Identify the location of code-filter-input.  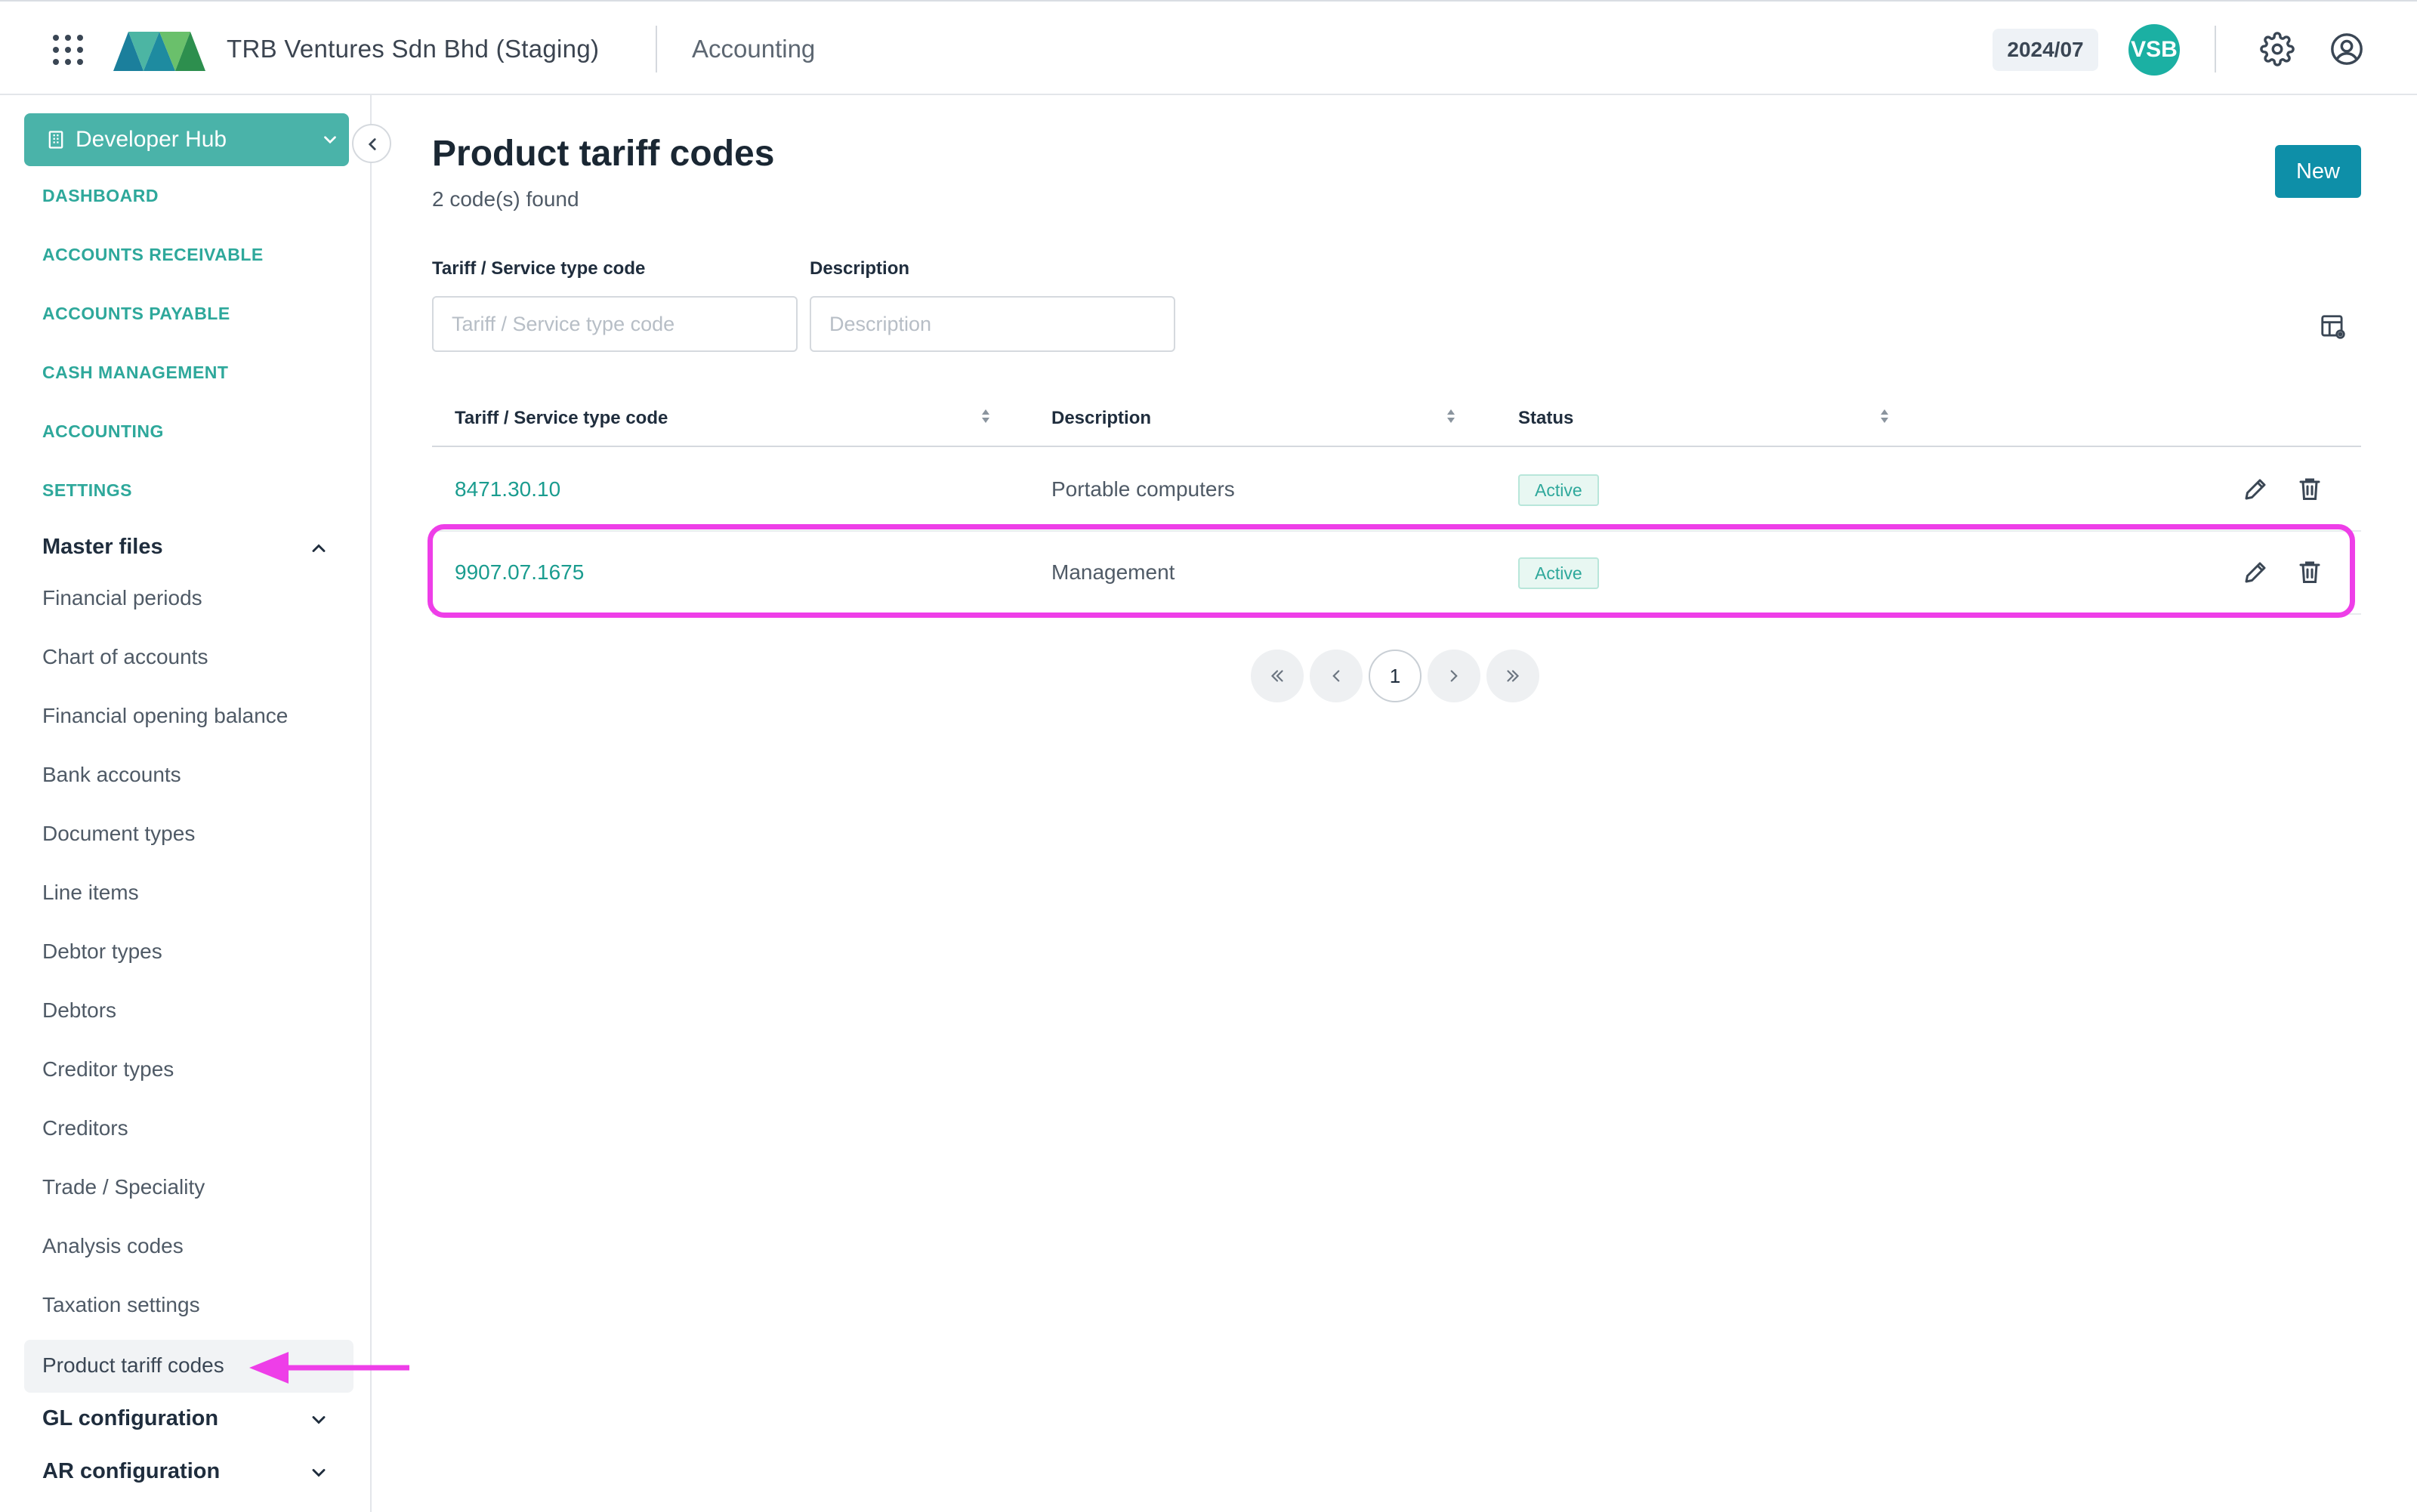
(615, 324).